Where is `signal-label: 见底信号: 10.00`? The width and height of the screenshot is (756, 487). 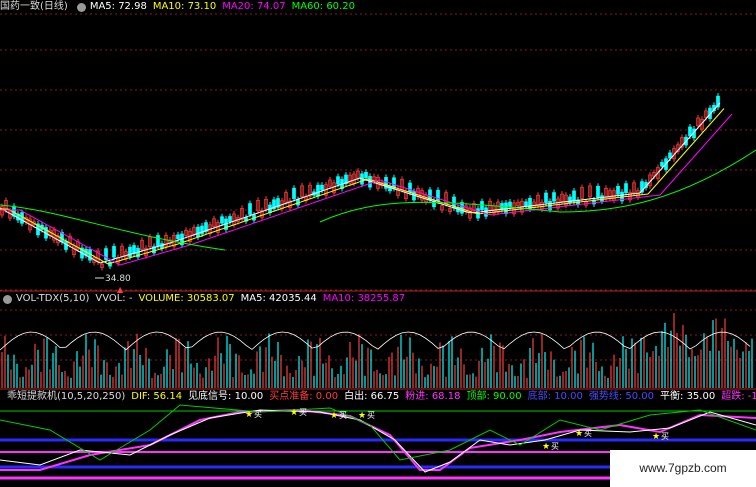 signal-label: 见底信号: 10.00 is located at coordinates (226, 396).